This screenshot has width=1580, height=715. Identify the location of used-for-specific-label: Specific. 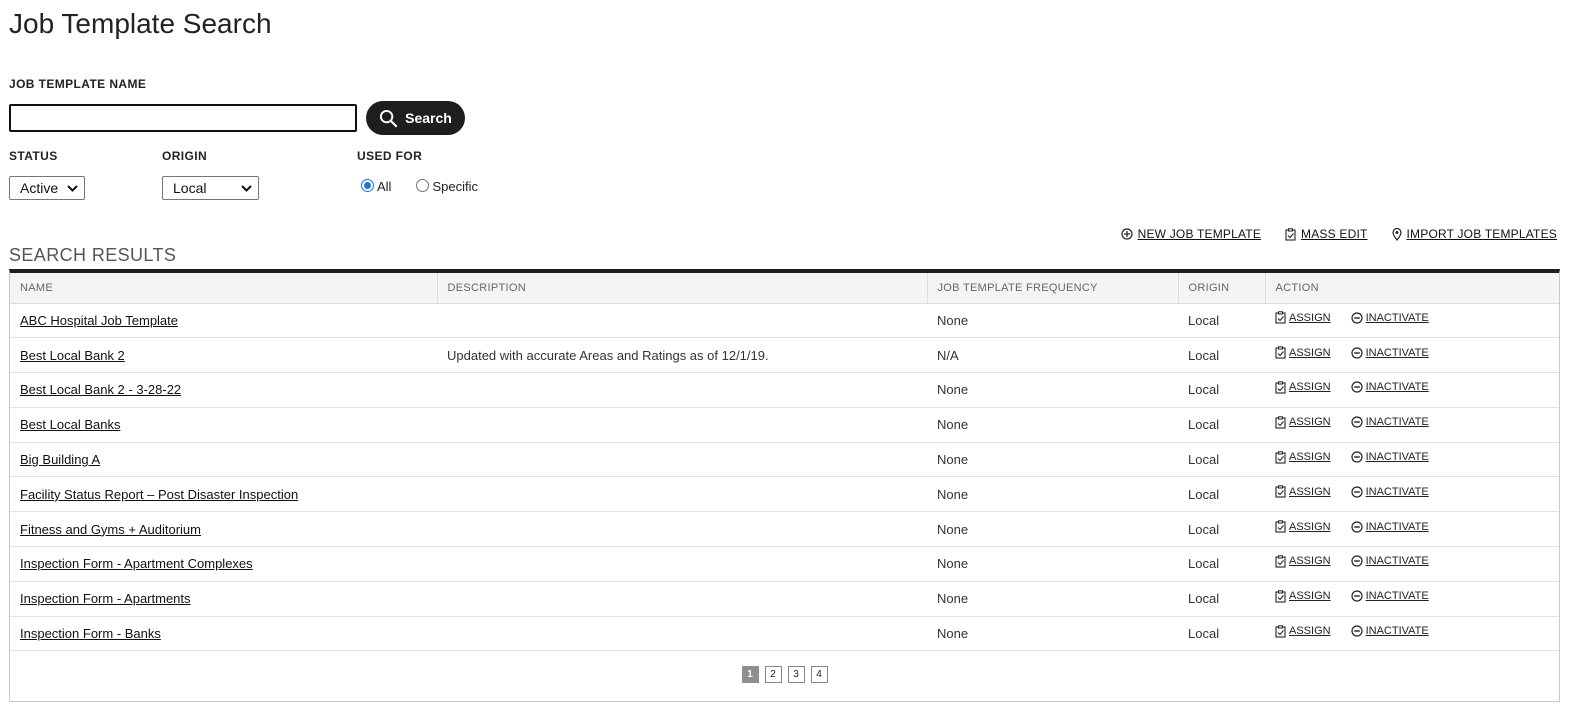
(455, 186).